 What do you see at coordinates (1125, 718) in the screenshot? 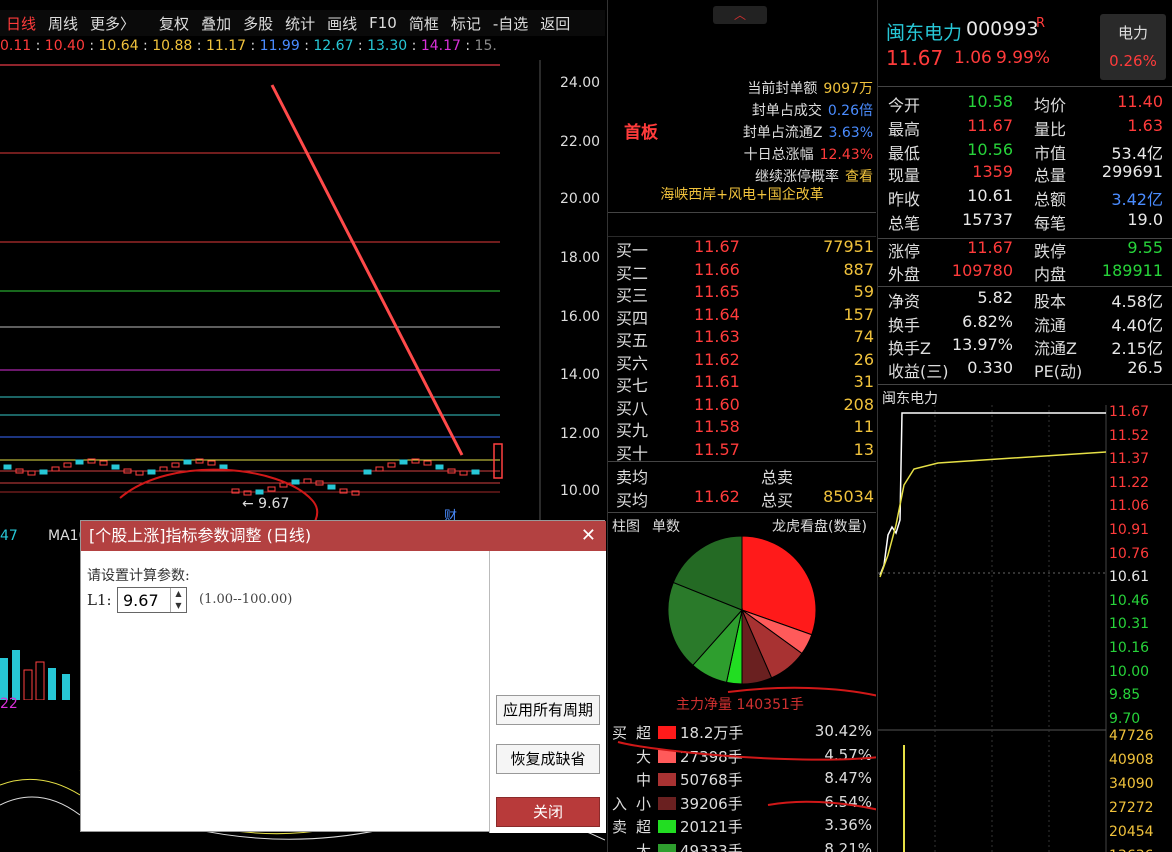
I see `intraday-price-tick: 9.70` at bounding box center [1125, 718].